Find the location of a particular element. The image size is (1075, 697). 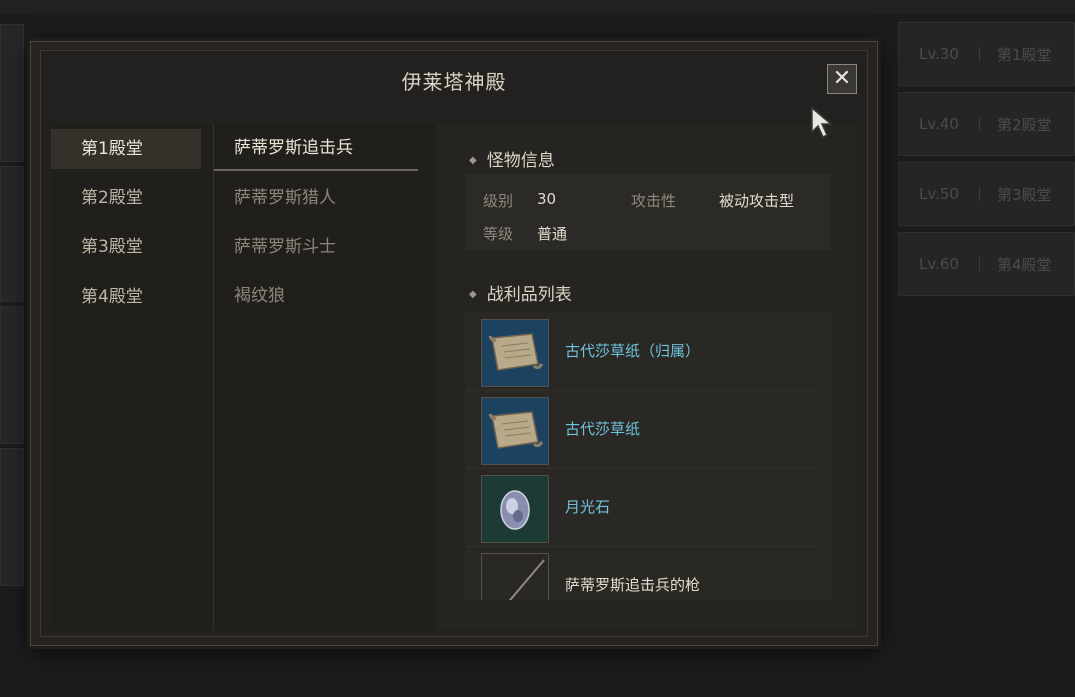

level-text: Lv.50 is located at coordinates (939, 194).